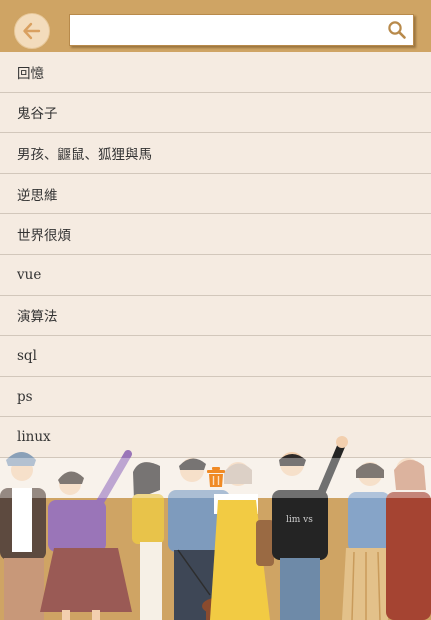 Image resolution: width=431 pixels, height=620 pixels. Describe the element at coordinates (397, 30) in the screenshot. I see `search-icon` at that location.